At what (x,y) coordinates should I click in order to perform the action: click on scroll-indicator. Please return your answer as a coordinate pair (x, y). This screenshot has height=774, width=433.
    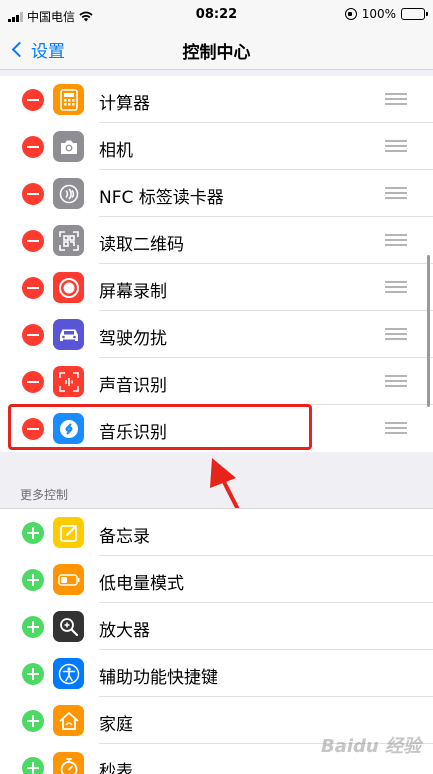
    Looking at the image, I should click on (428, 331).